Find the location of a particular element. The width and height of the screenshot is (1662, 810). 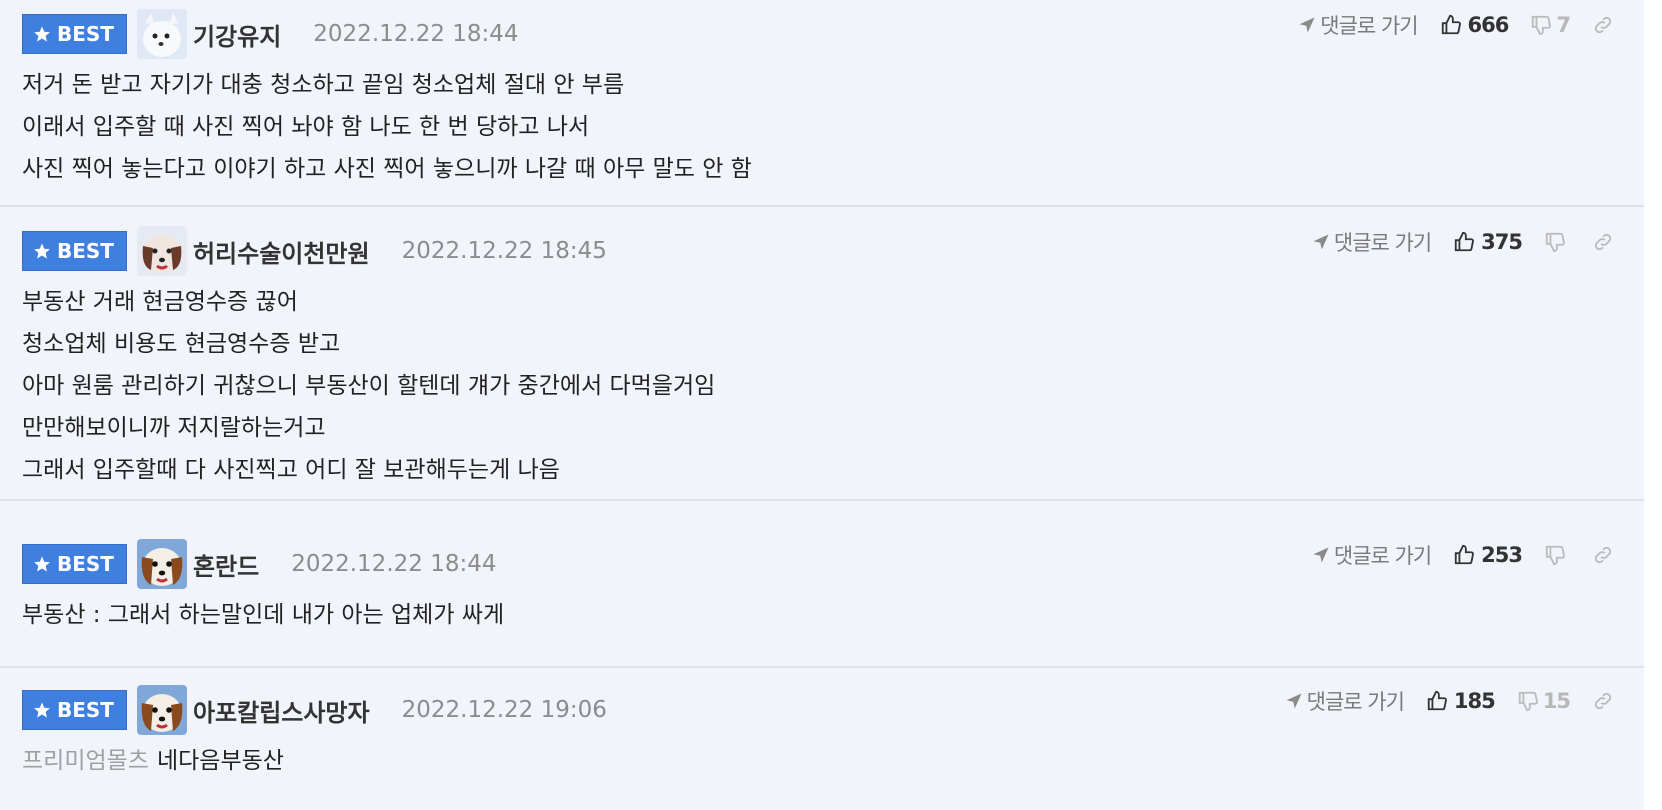

like-button: 185 is located at coordinates (1461, 701).